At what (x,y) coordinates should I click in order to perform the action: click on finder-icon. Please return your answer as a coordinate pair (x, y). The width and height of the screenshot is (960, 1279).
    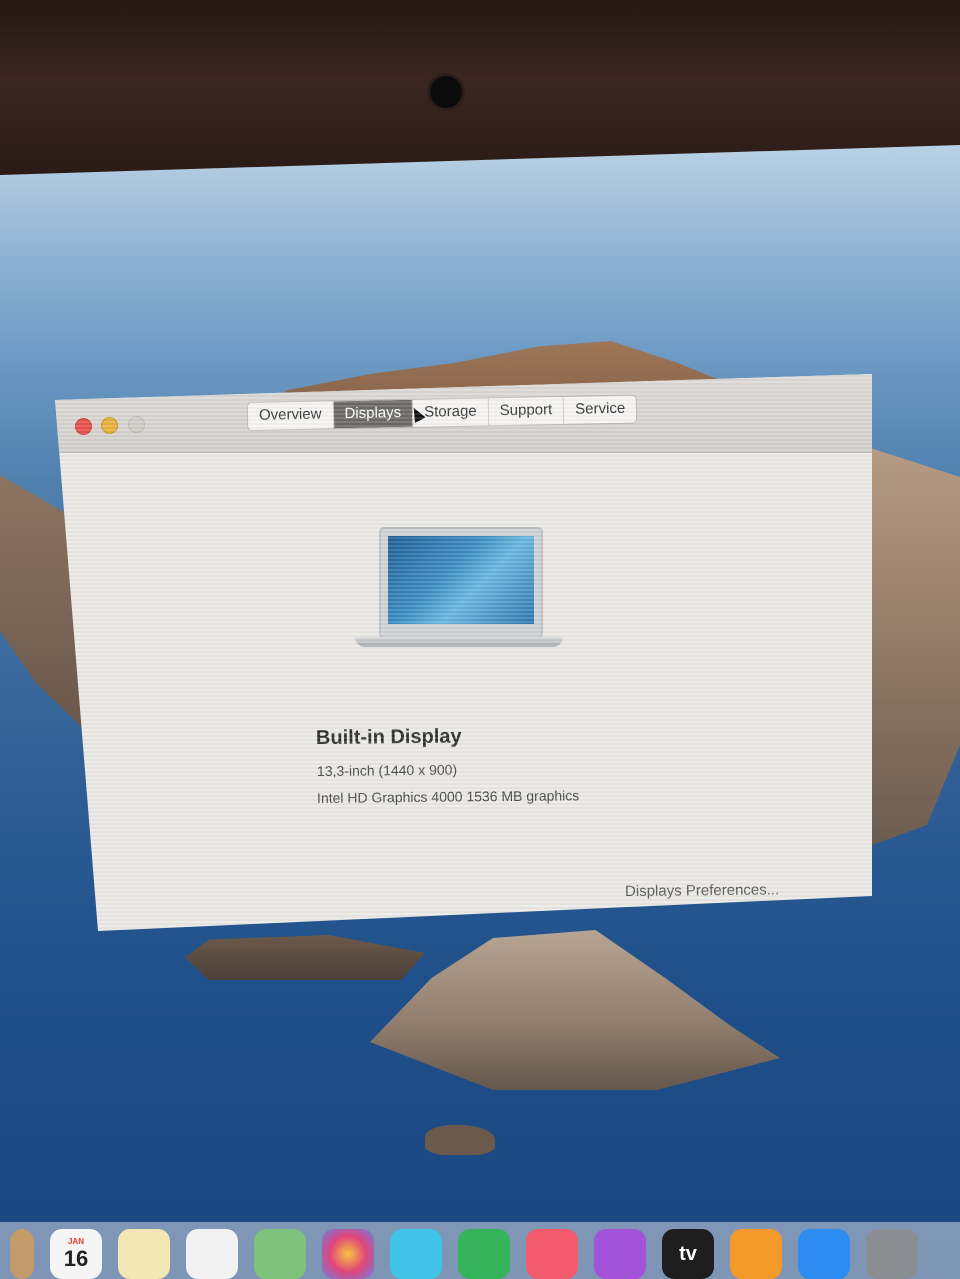
    Looking at the image, I should click on (22, 1254).